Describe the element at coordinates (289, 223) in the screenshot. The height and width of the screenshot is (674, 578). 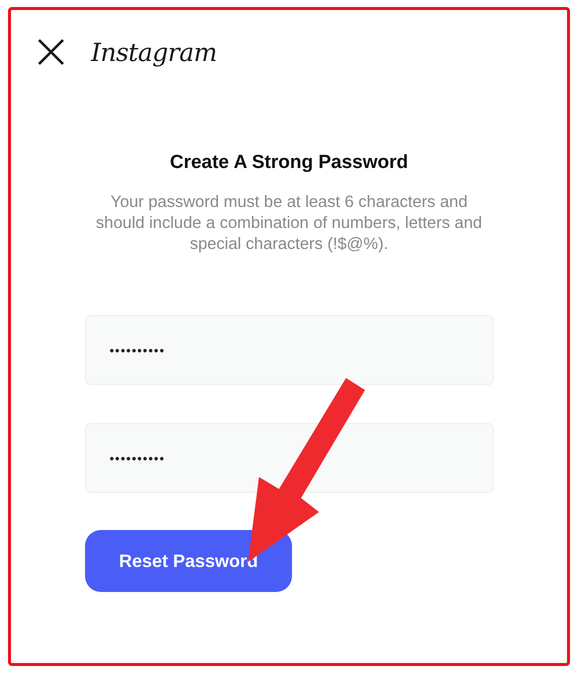
I see `description: Your password must be at least 6 characters and should include a combination of numbers, letters and special characters (!$@%).` at that location.